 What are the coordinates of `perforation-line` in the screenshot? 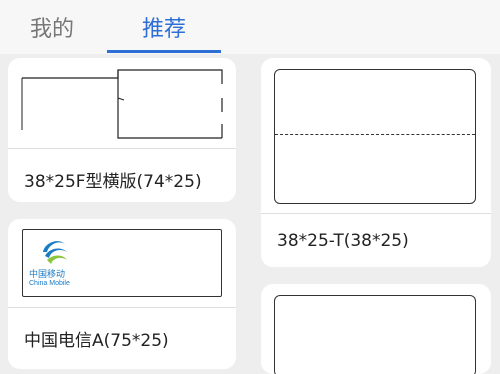 It's located at (375, 134).